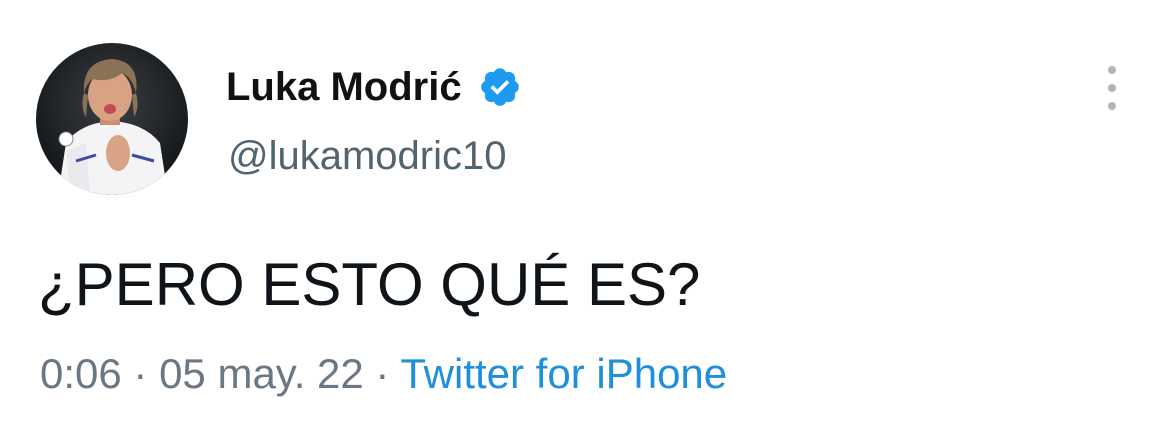 This screenshot has height=424, width=1170. I want to click on tweet-metadata: 0:06 · 05 may. 22 · Twitter for iPhone, so click(383, 374).